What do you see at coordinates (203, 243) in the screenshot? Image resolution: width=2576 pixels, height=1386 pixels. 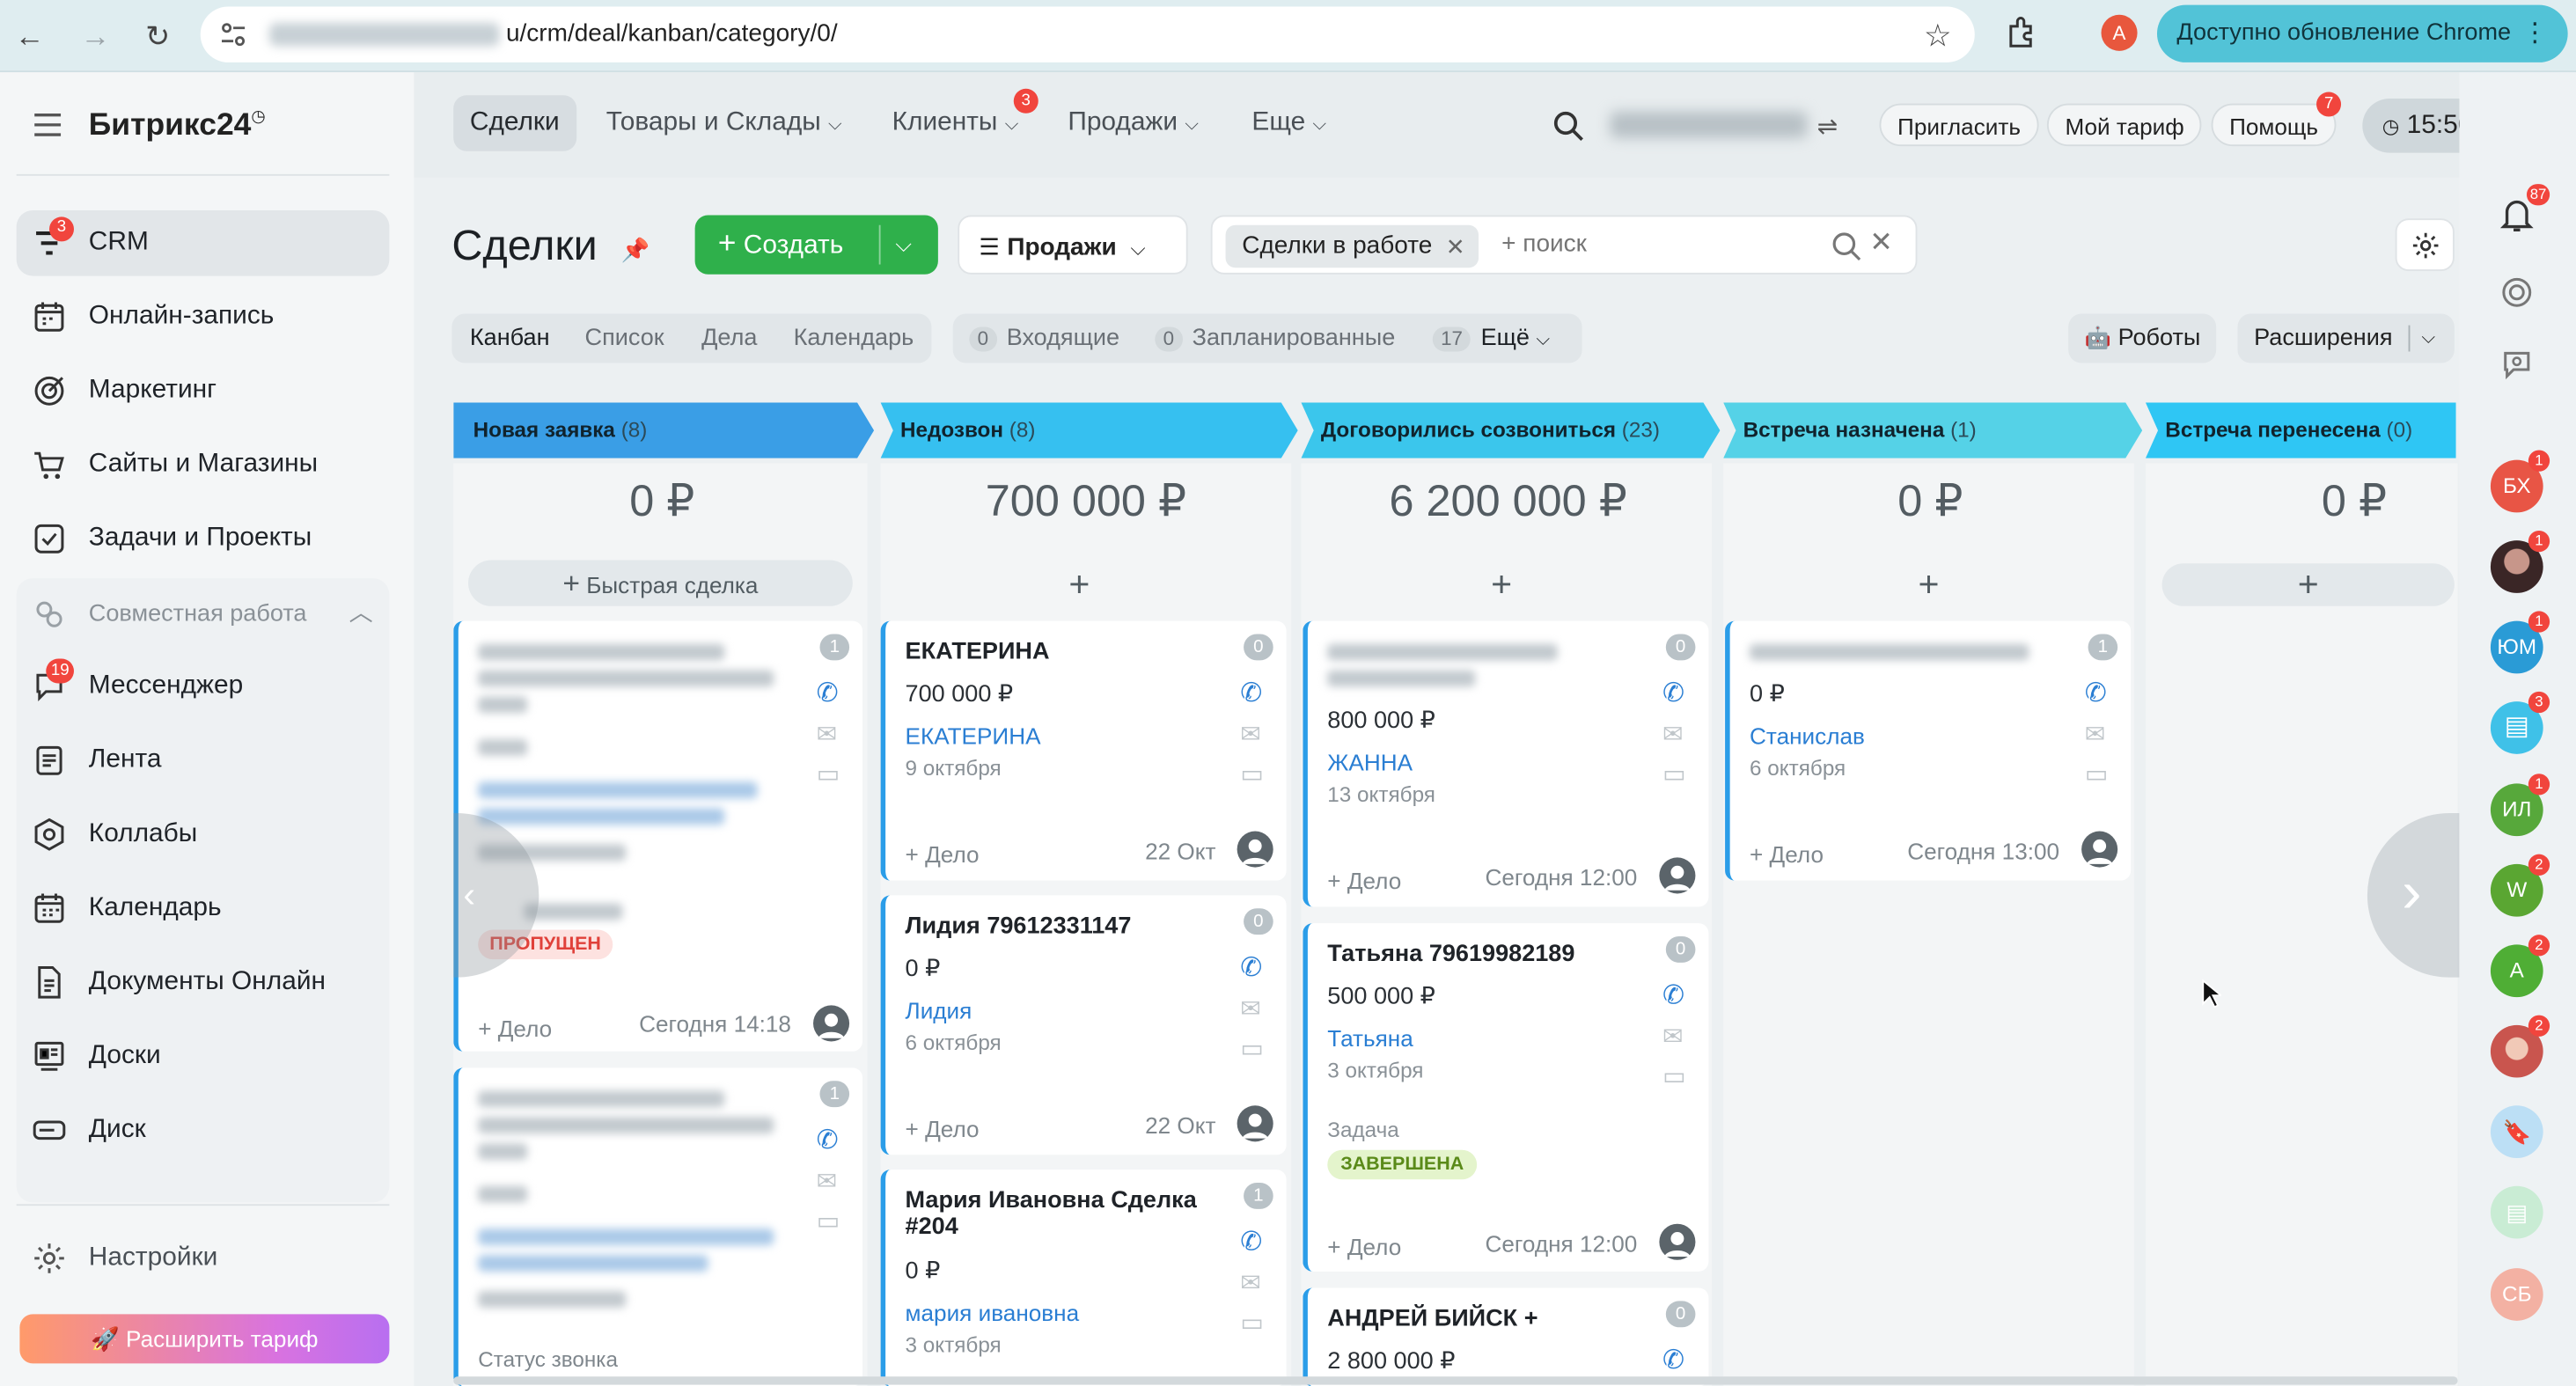 I see `sidebar-item-crm: 3 CRM` at bounding box center [203, 243].